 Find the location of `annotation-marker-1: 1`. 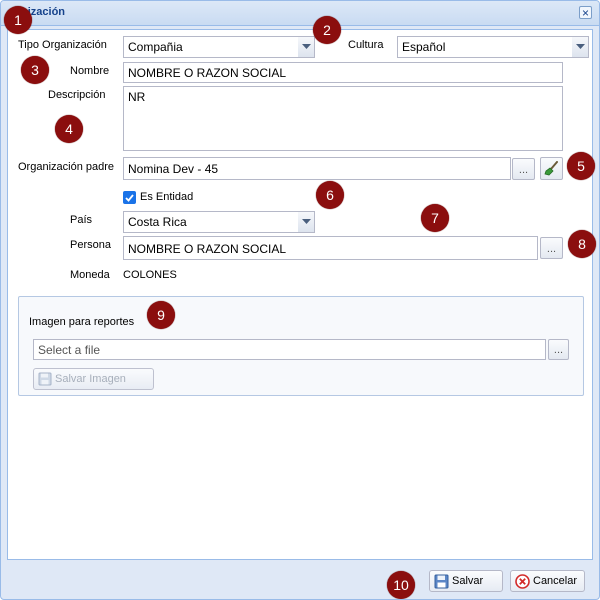

annotation-marker-1: 1 is located at coordinates (18, 20).